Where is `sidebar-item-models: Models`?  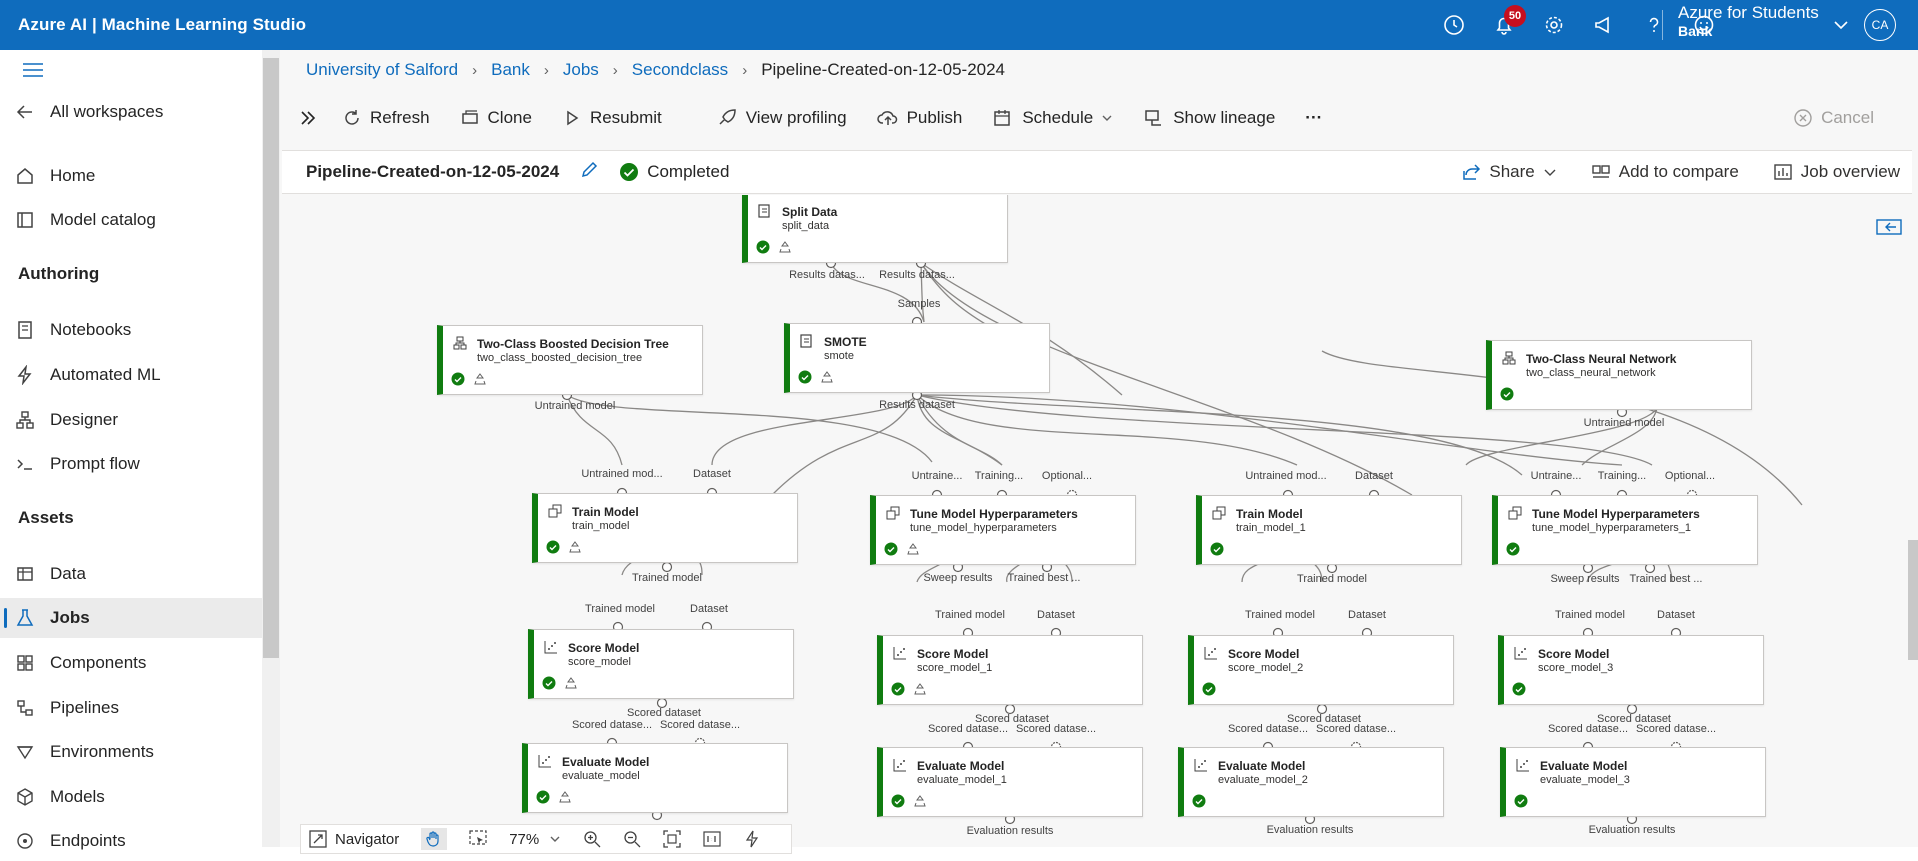
sidebar-item-models: Models is located at coordinates (131, 797).